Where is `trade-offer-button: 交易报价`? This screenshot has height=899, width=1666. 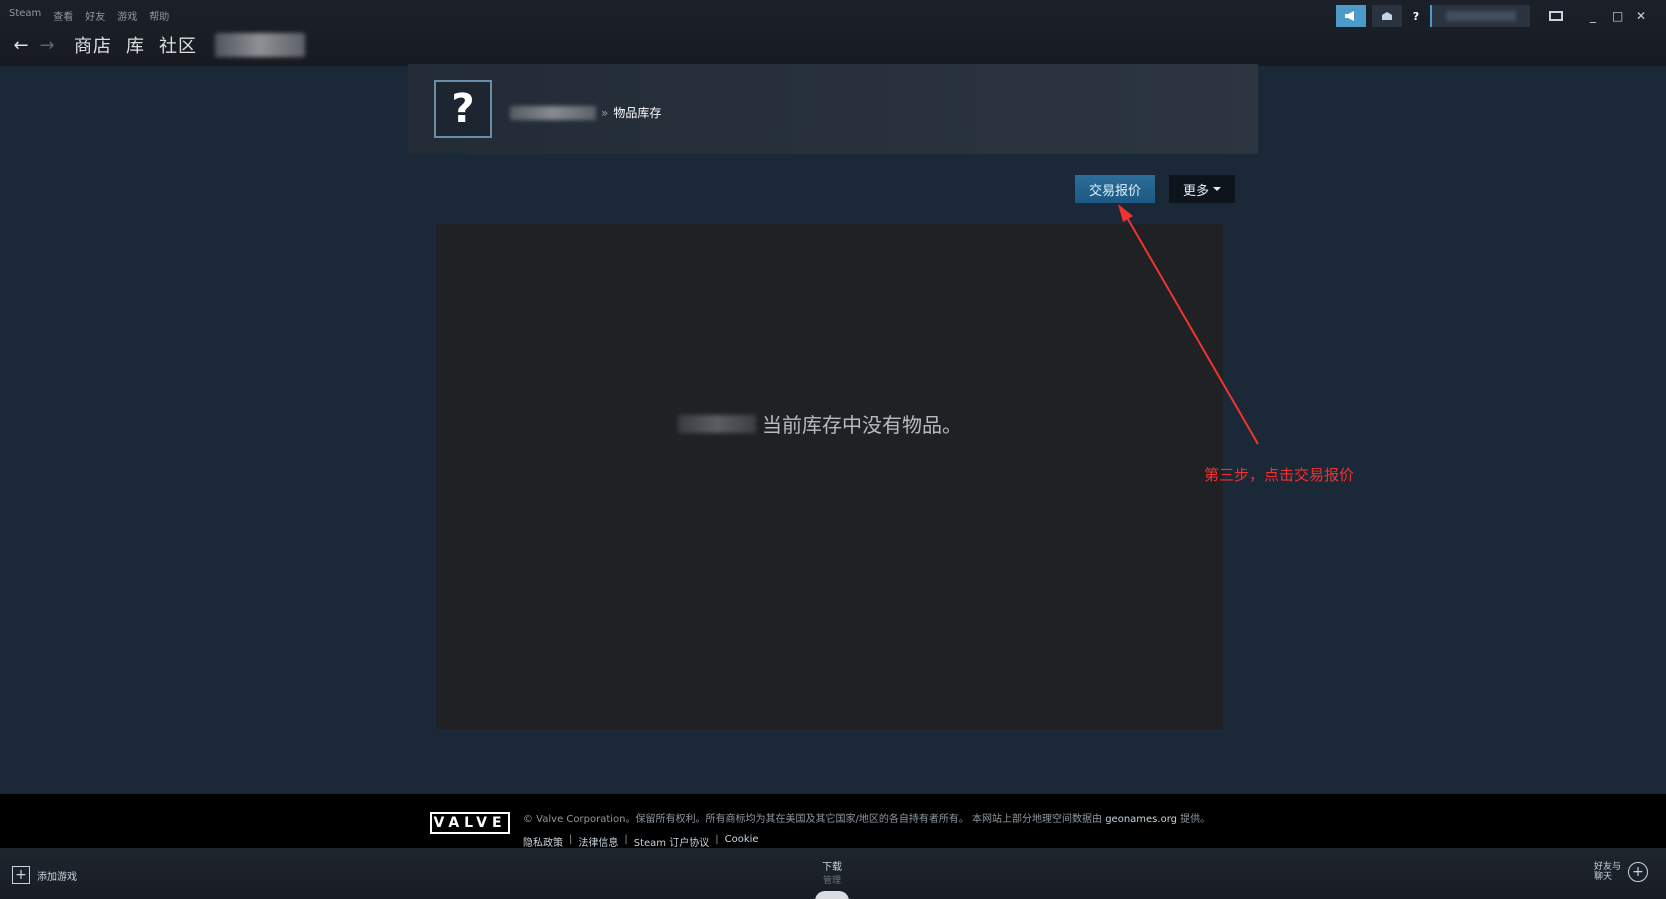 trade-offer-button: 交易报价 is located at coordinates (1115, 189).